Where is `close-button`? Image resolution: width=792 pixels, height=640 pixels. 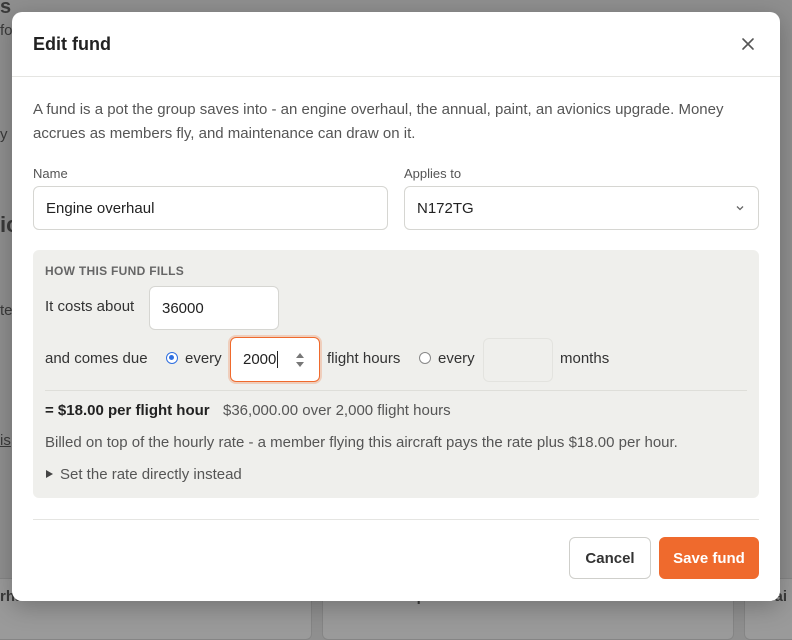 close-button is located at coordinates (748, 44).